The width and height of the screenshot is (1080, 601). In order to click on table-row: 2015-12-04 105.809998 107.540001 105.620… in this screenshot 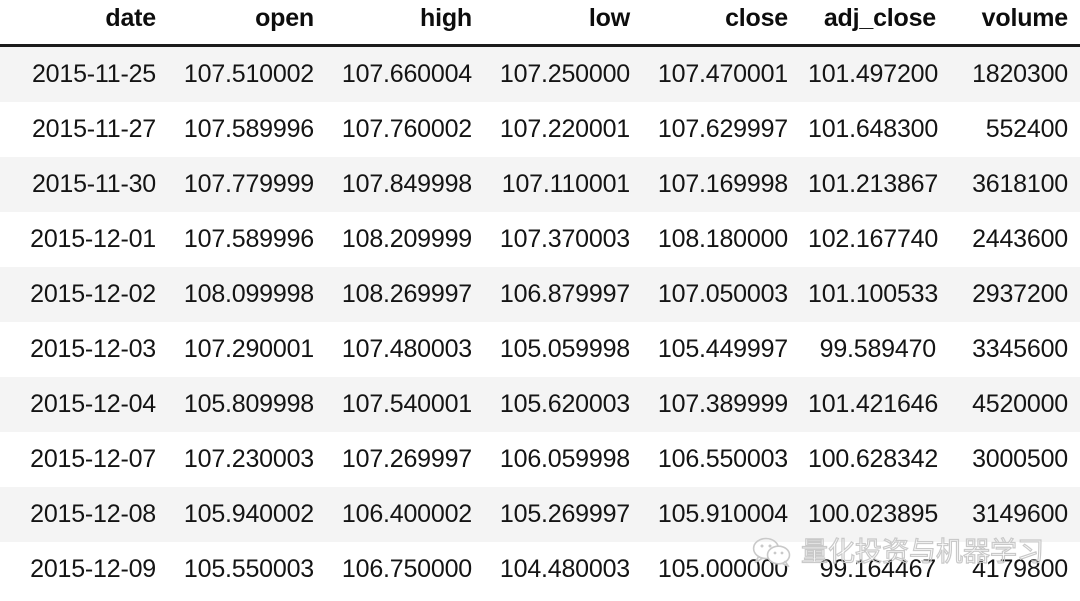, I will do `click(540, 404)`.